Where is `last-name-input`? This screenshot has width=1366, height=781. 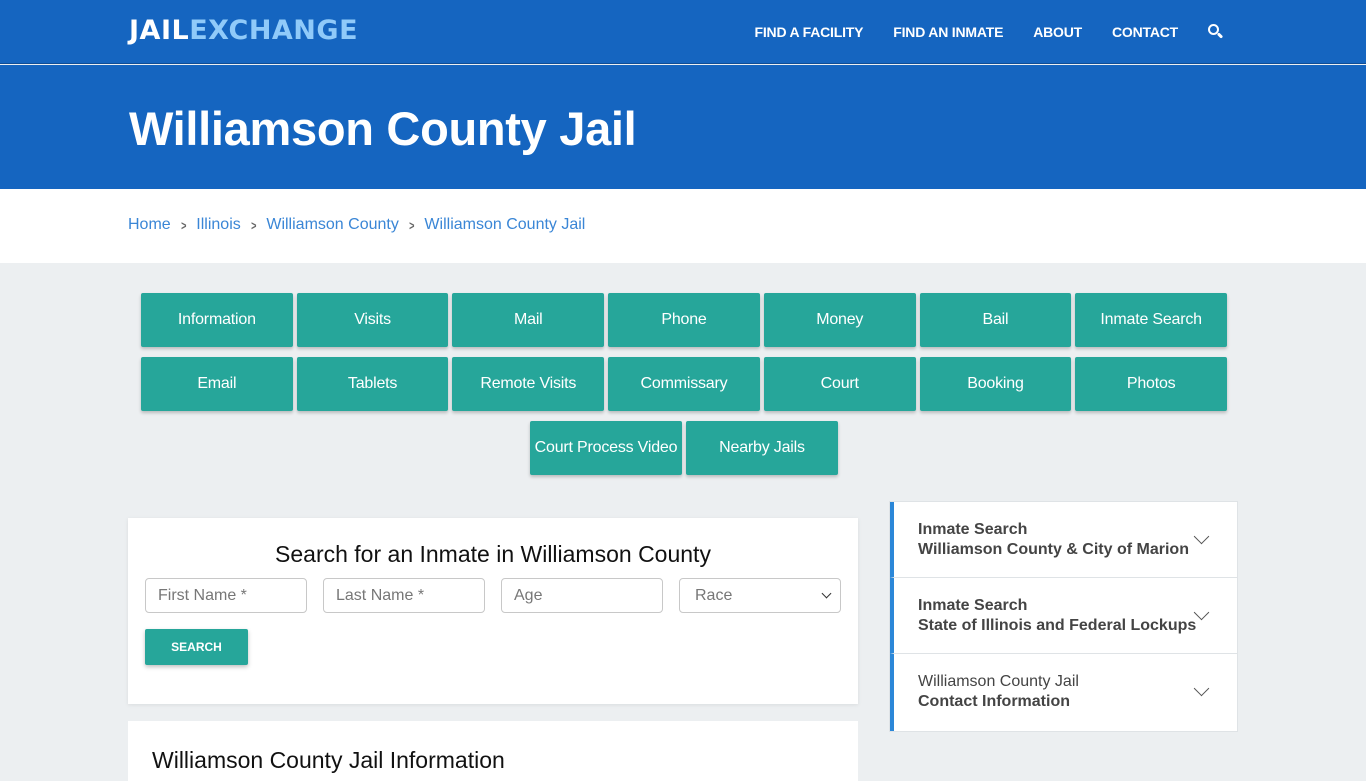
last-name-input is located at coordinates (406, 595).